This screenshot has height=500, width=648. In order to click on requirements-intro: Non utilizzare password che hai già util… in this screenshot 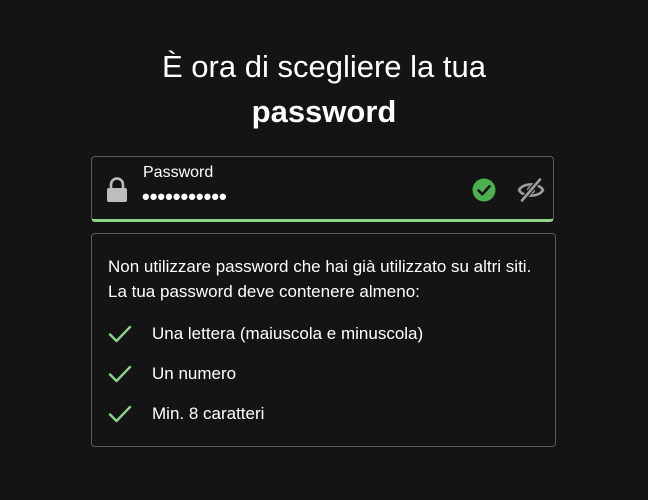, I will do `click(320, 279)`.